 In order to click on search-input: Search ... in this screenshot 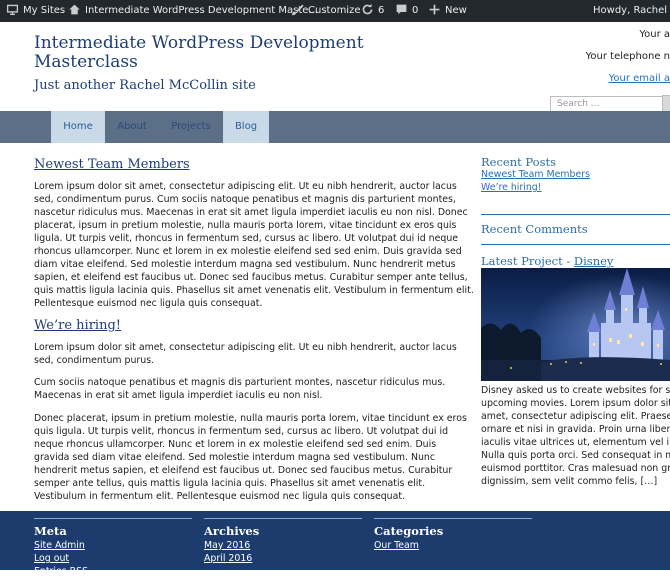, I will do `click(610, 104)`.